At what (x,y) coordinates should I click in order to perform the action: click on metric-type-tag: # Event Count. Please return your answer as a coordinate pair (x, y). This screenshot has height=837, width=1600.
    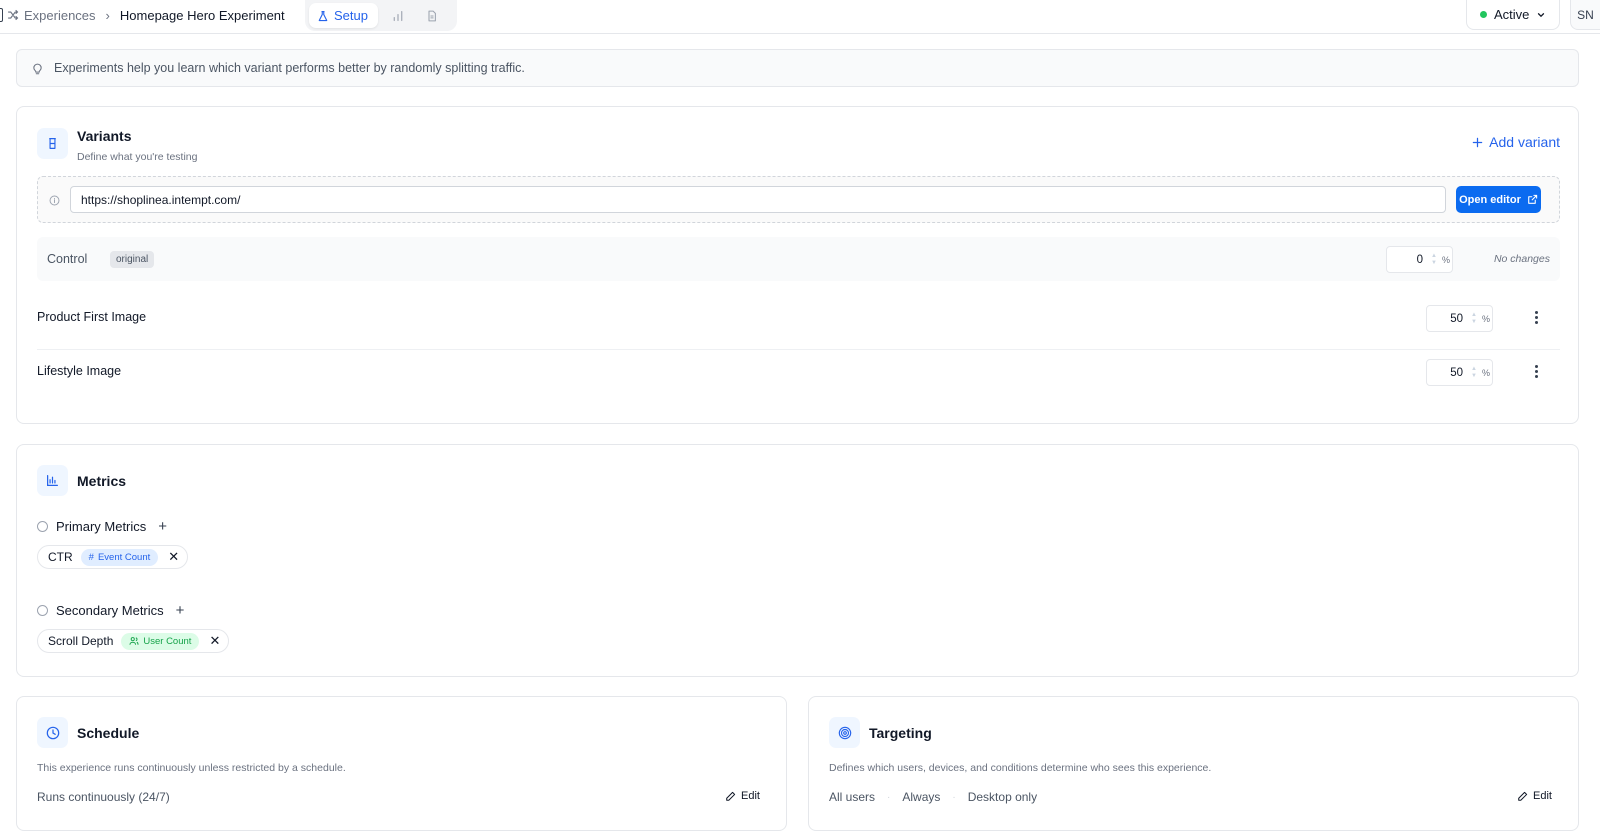
    Looking at the image, I should click on (119, 557).